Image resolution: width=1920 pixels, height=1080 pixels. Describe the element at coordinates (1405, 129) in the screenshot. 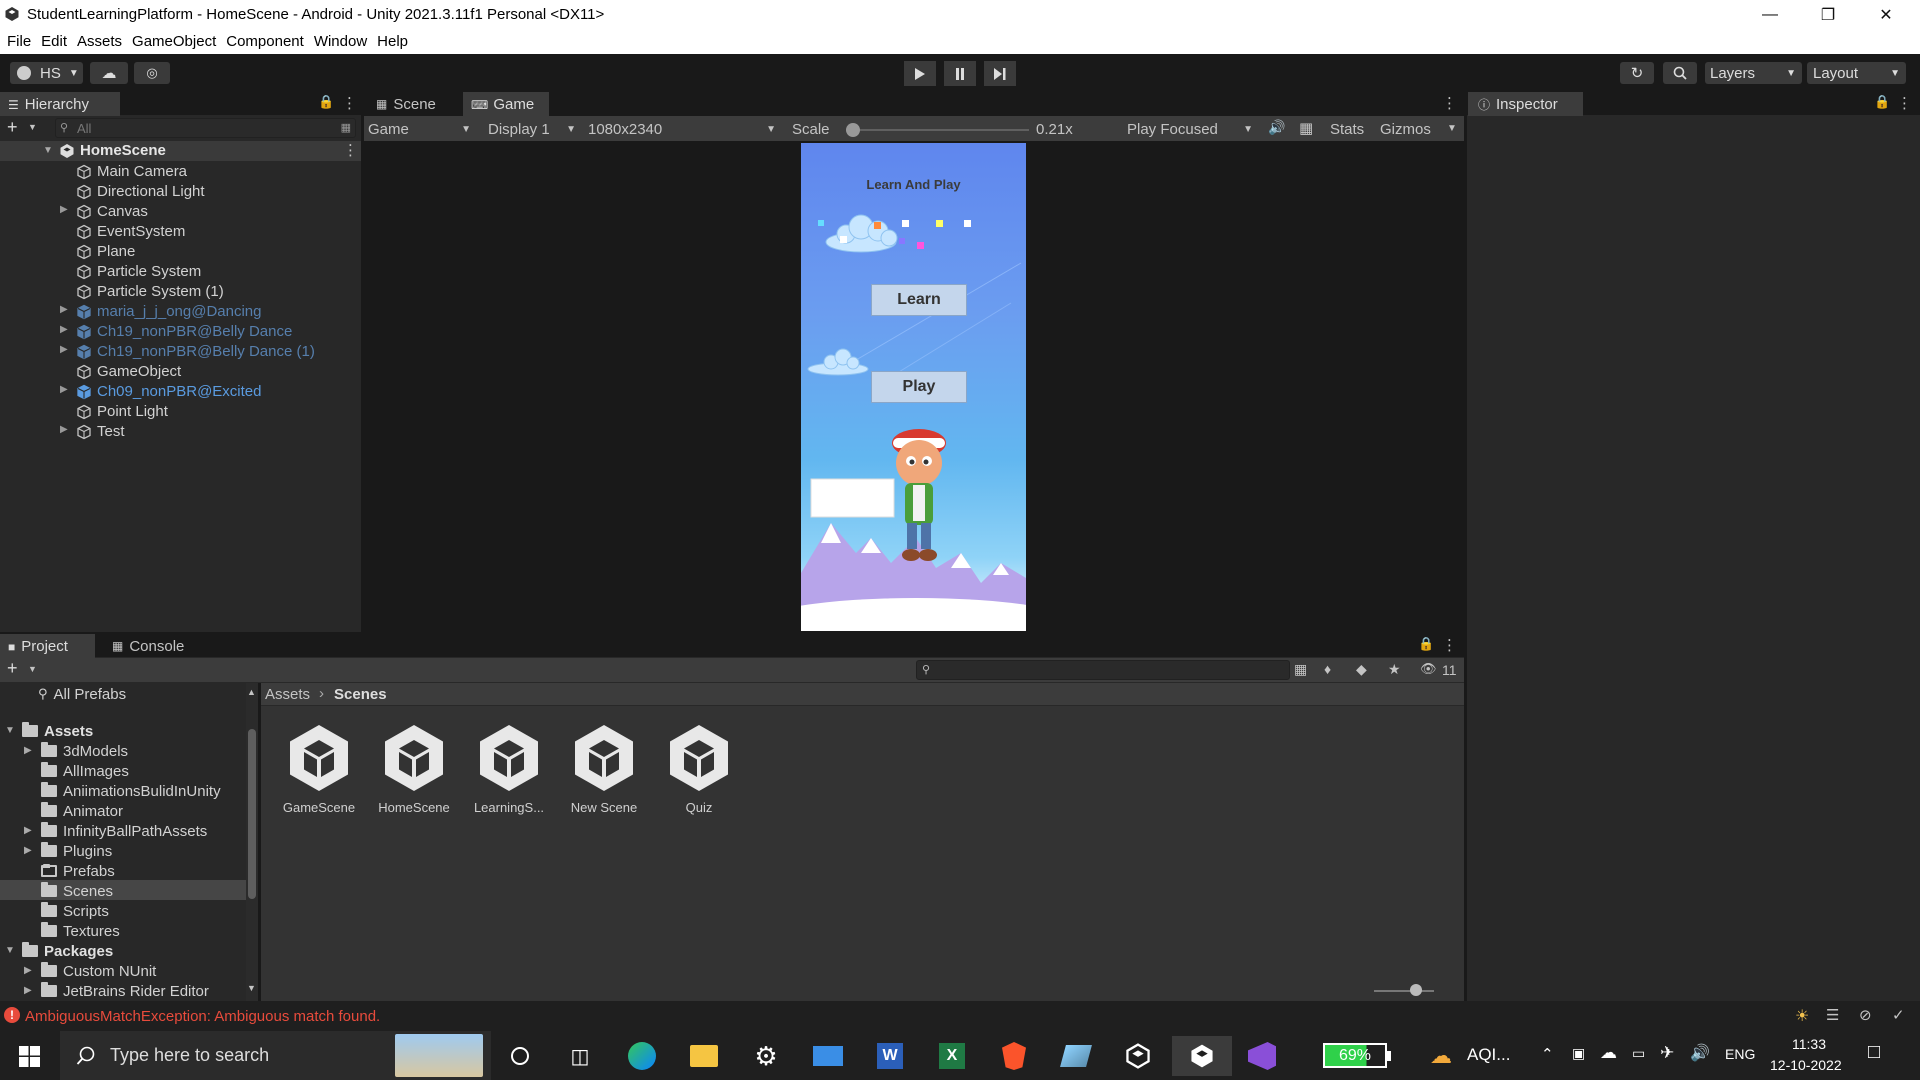

I see `gizmos-button: Gizmos` at that location.